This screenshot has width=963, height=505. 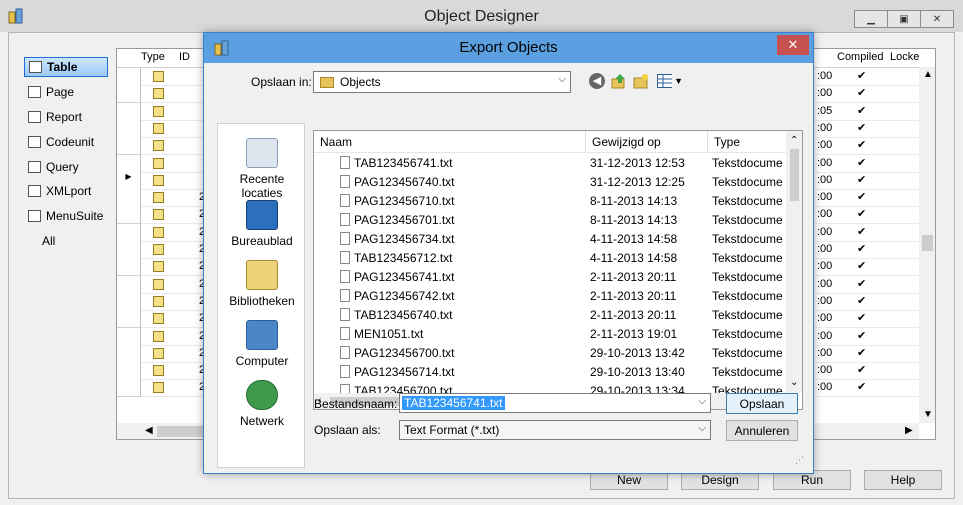 What do you see at coordinates (262, 226) in the screenshot?
I see `place-desktop: Bureaublad` at bounding box center [262, 226].